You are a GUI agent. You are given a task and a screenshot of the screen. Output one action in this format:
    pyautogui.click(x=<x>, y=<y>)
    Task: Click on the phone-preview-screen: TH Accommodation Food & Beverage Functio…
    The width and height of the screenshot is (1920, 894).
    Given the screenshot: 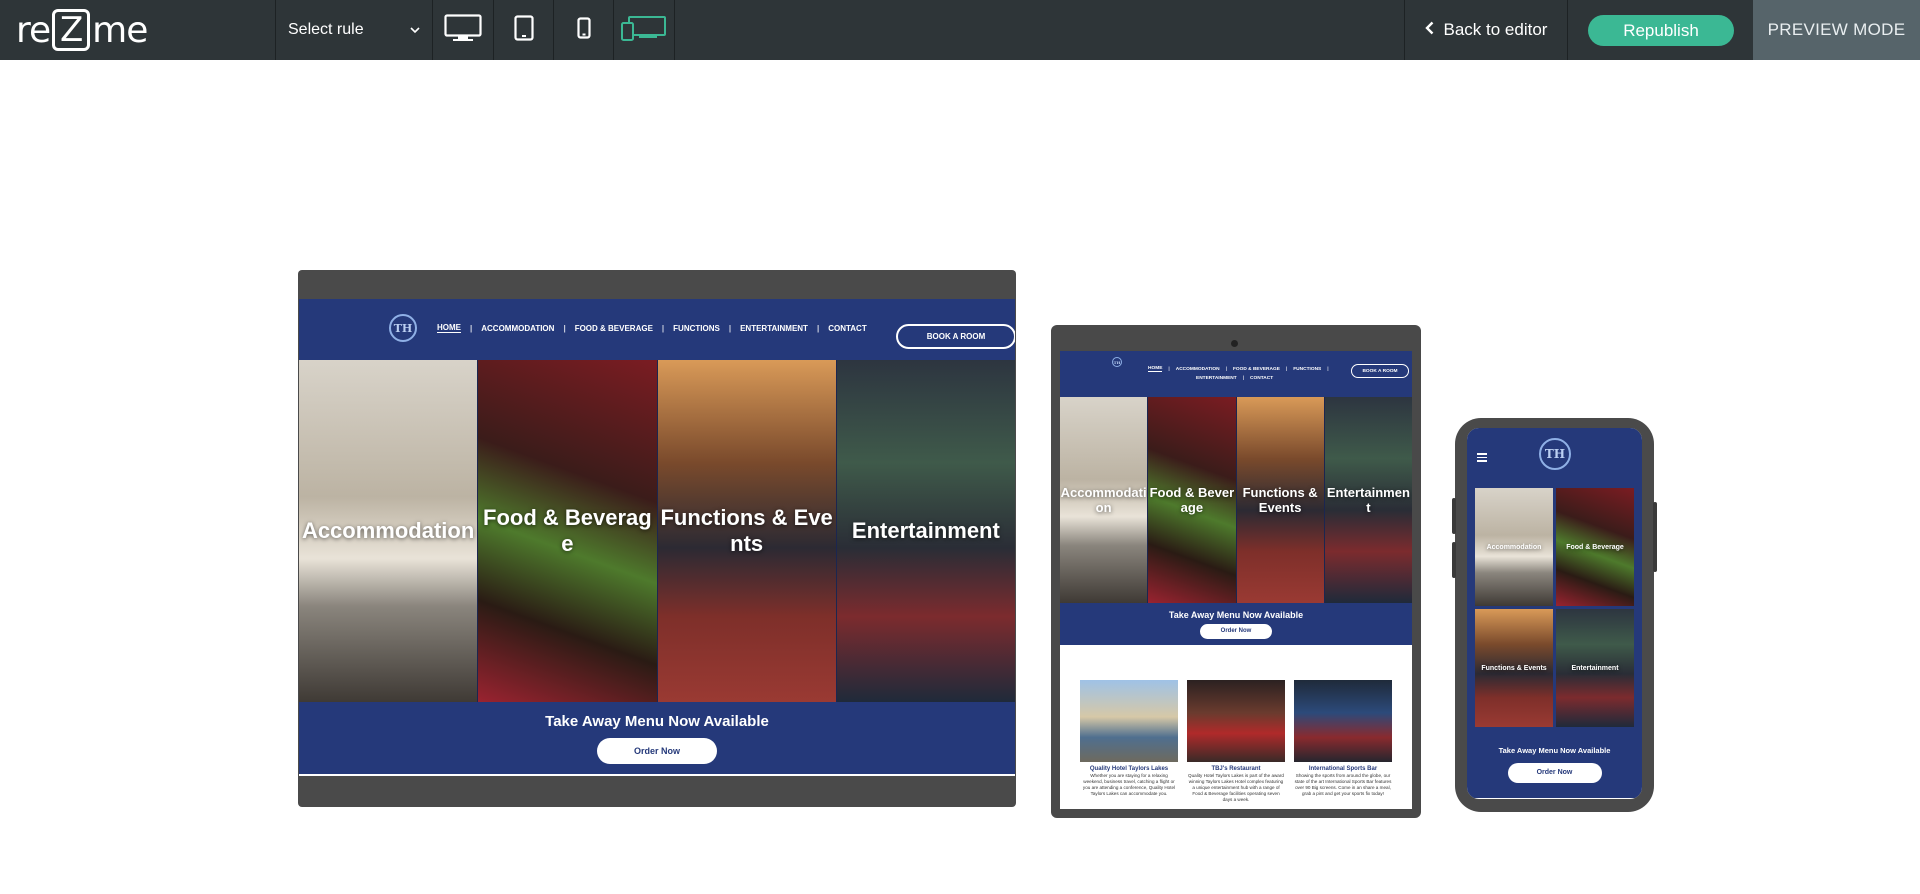 What is the action you would take?
    pyautogui.click(x=1554, y=613)
    